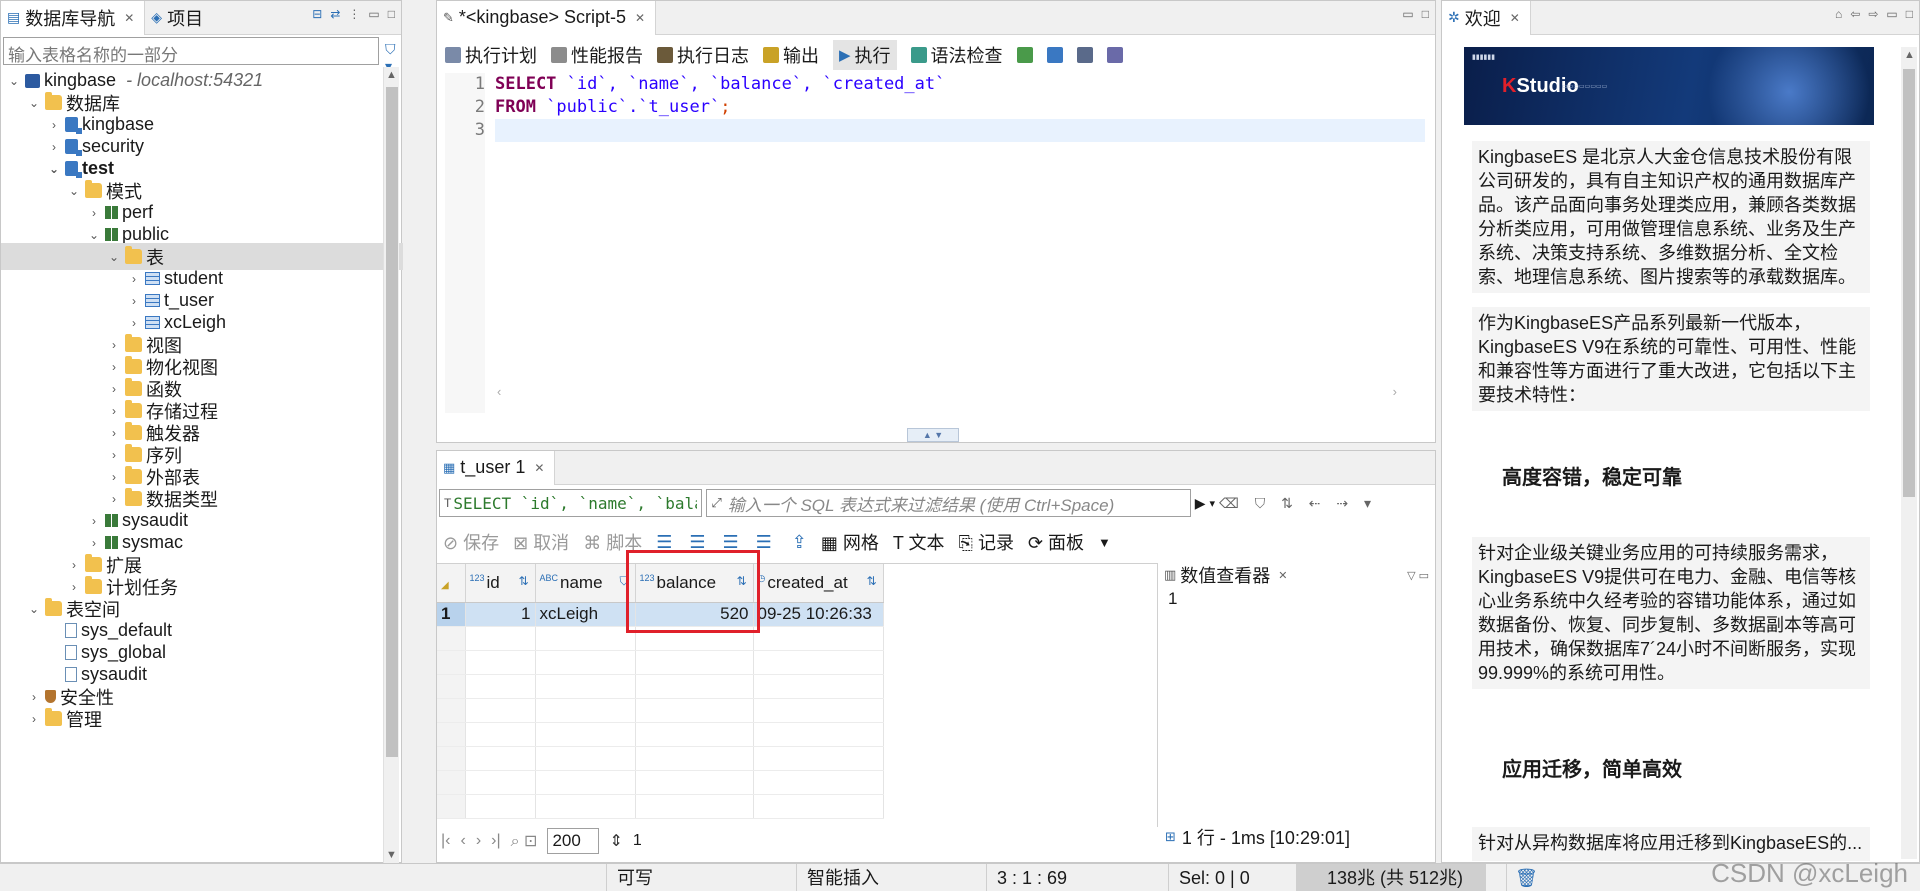 This screenshot has width=1920, height=891. I want to click on cell-name: xcLeigh, so click(585, 614).